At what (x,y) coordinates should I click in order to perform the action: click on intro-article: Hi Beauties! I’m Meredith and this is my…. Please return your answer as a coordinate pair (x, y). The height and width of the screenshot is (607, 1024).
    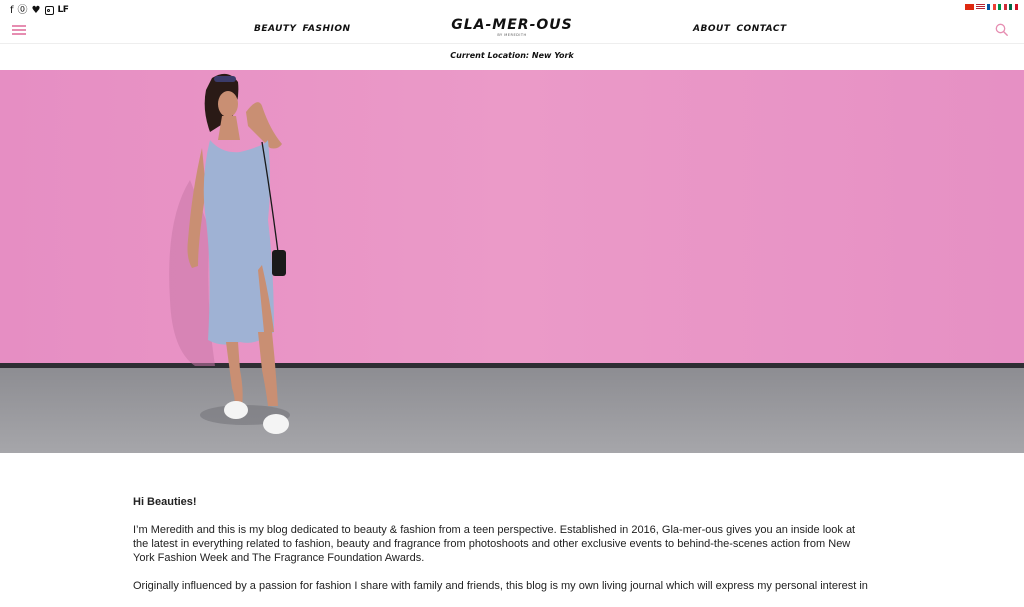
    Looking at the image, I should click on (503, 551).